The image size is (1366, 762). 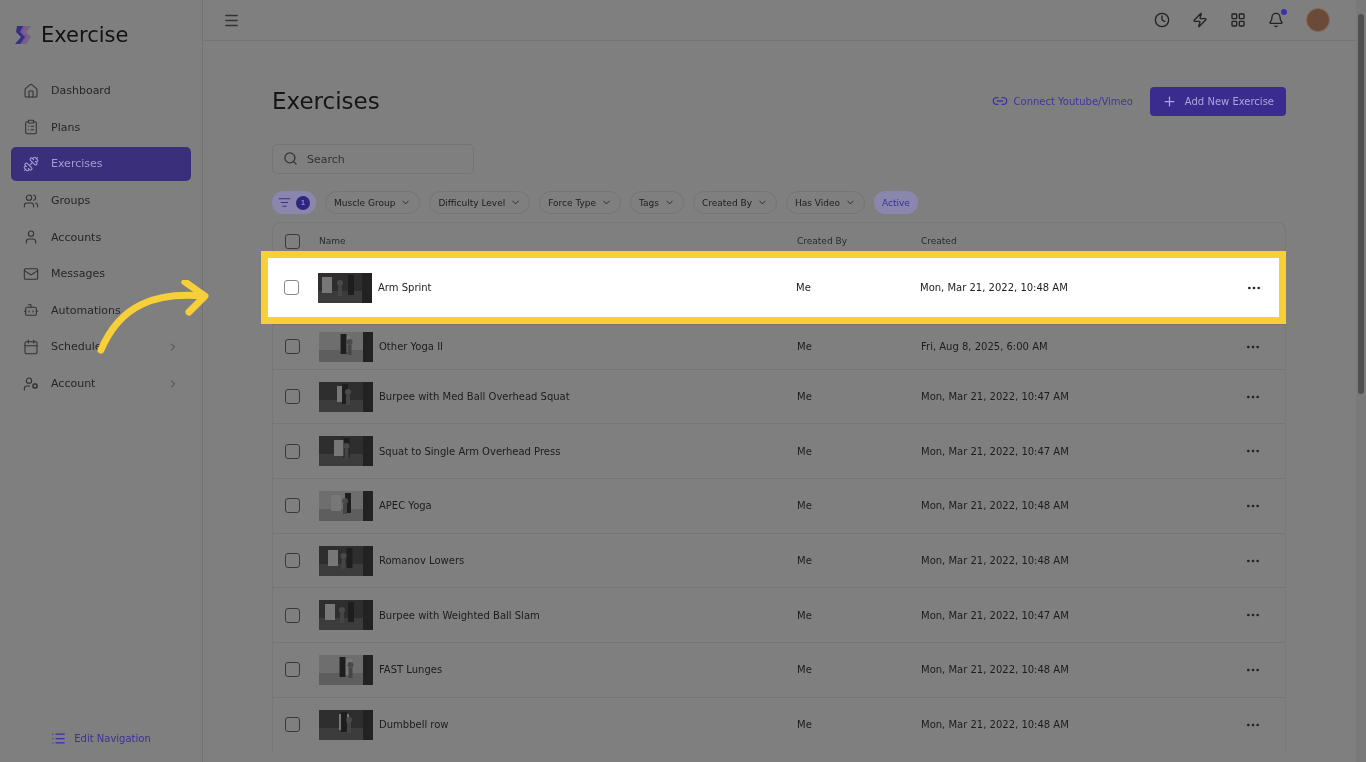 What do you see at coordinates (1276, 20) in the screenshot?
I see `bell-icon` at bounding box center [1276, 20].